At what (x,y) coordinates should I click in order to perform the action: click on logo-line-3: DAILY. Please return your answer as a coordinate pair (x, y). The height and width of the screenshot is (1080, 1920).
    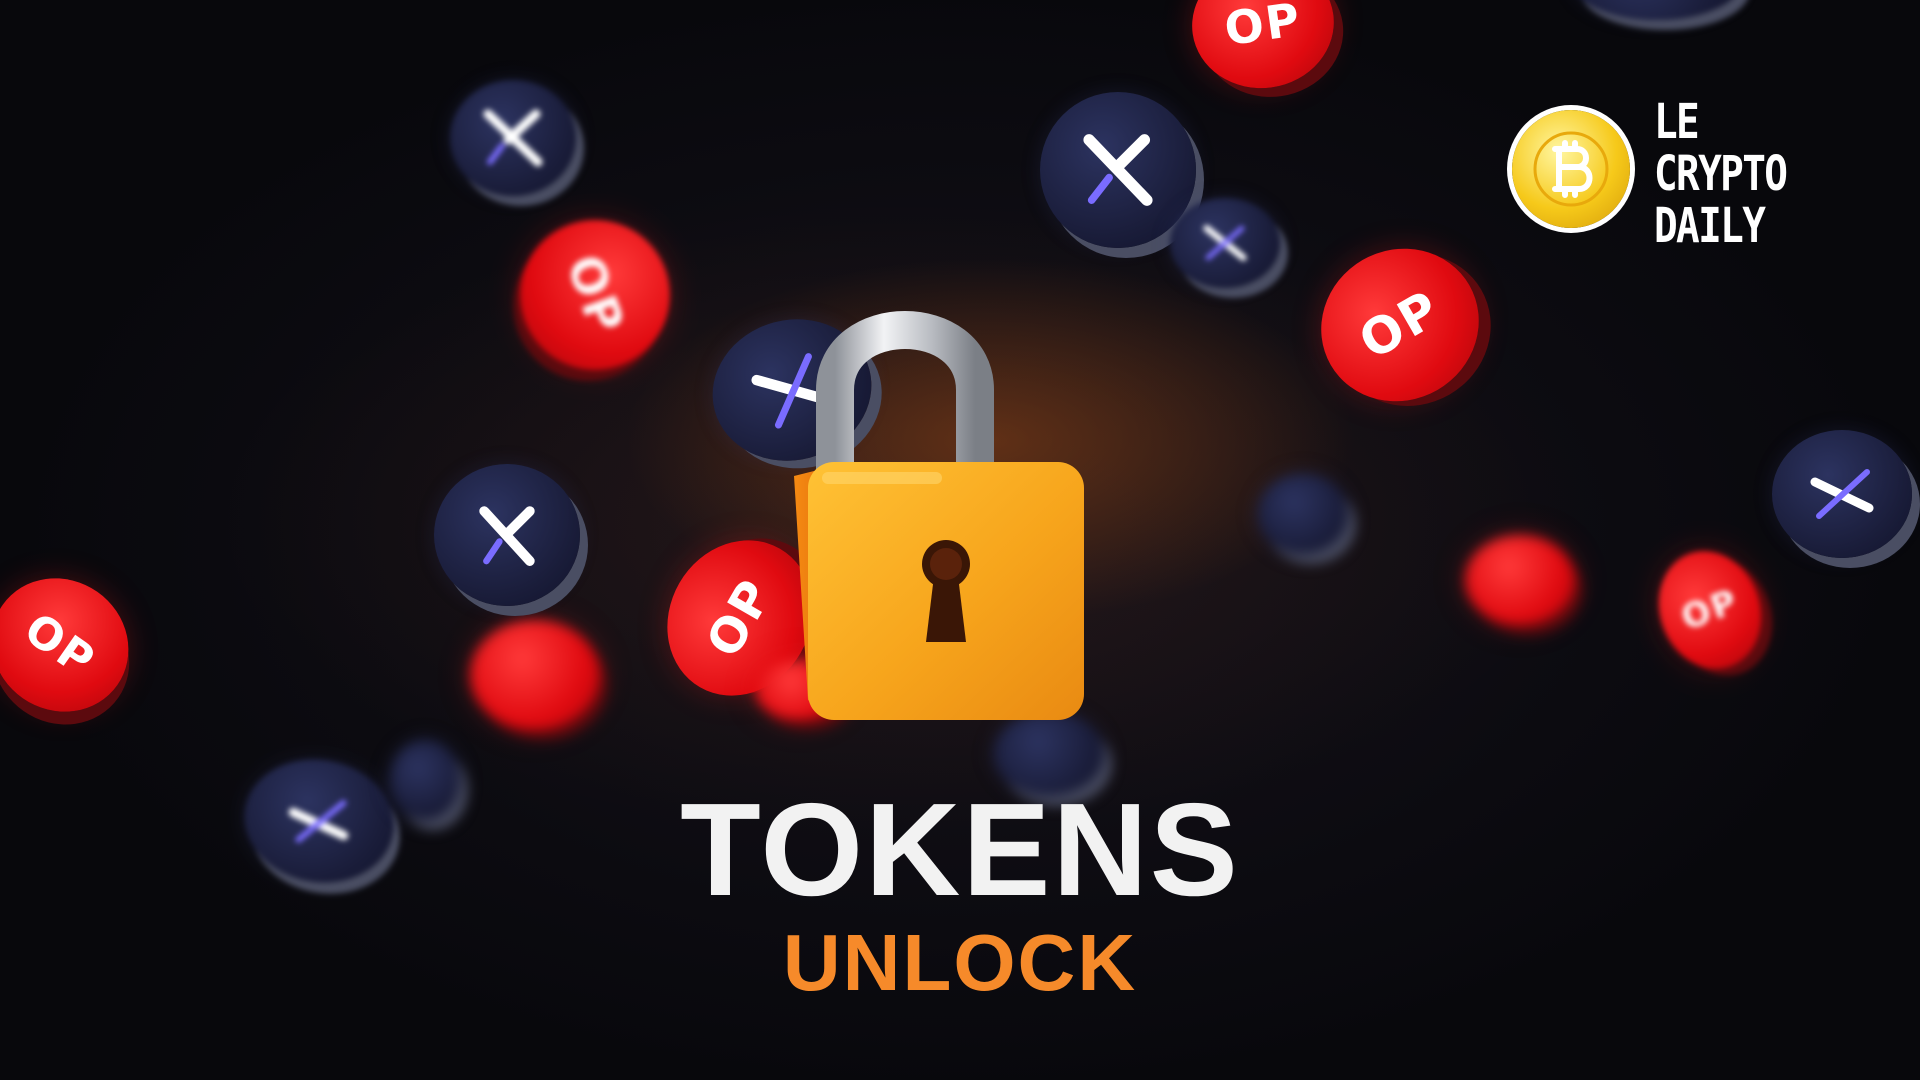
    Looking at the image, I should click on (1710, 226).